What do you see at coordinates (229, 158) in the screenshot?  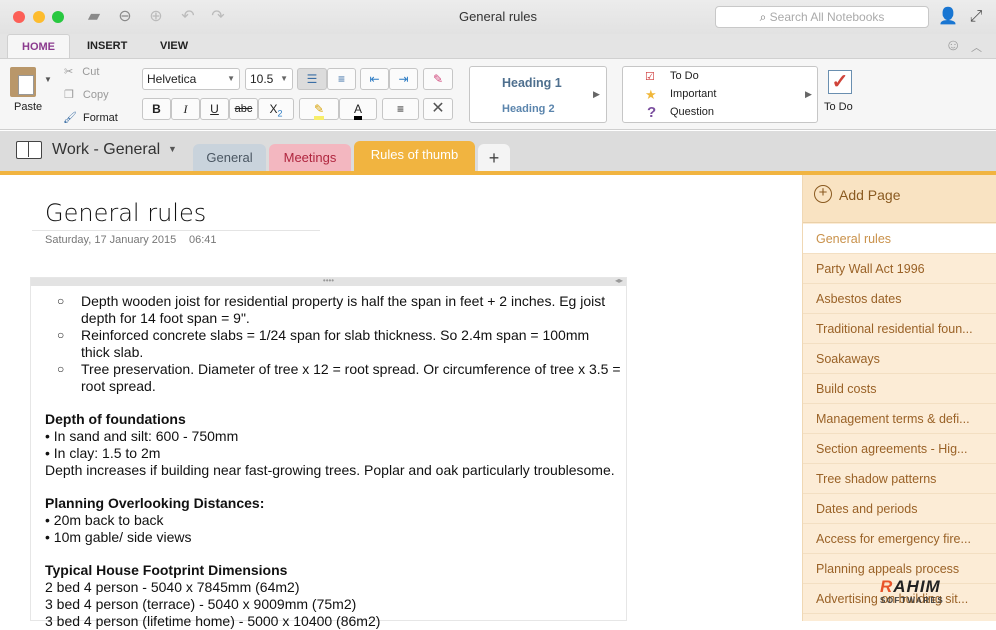 I see `section-tab-general: General` at bounding box center [229, 158].